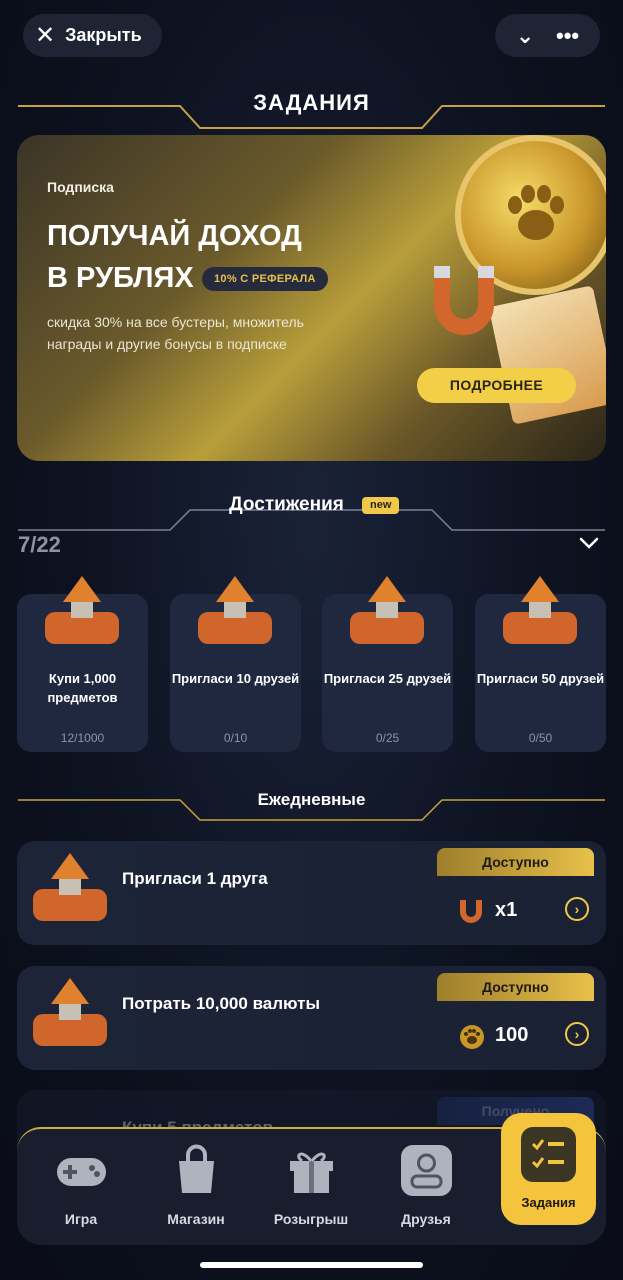  Describe the element at coordinates (311, 799) in the screenshot. I see `daily-title: Ежедневные` at that location.